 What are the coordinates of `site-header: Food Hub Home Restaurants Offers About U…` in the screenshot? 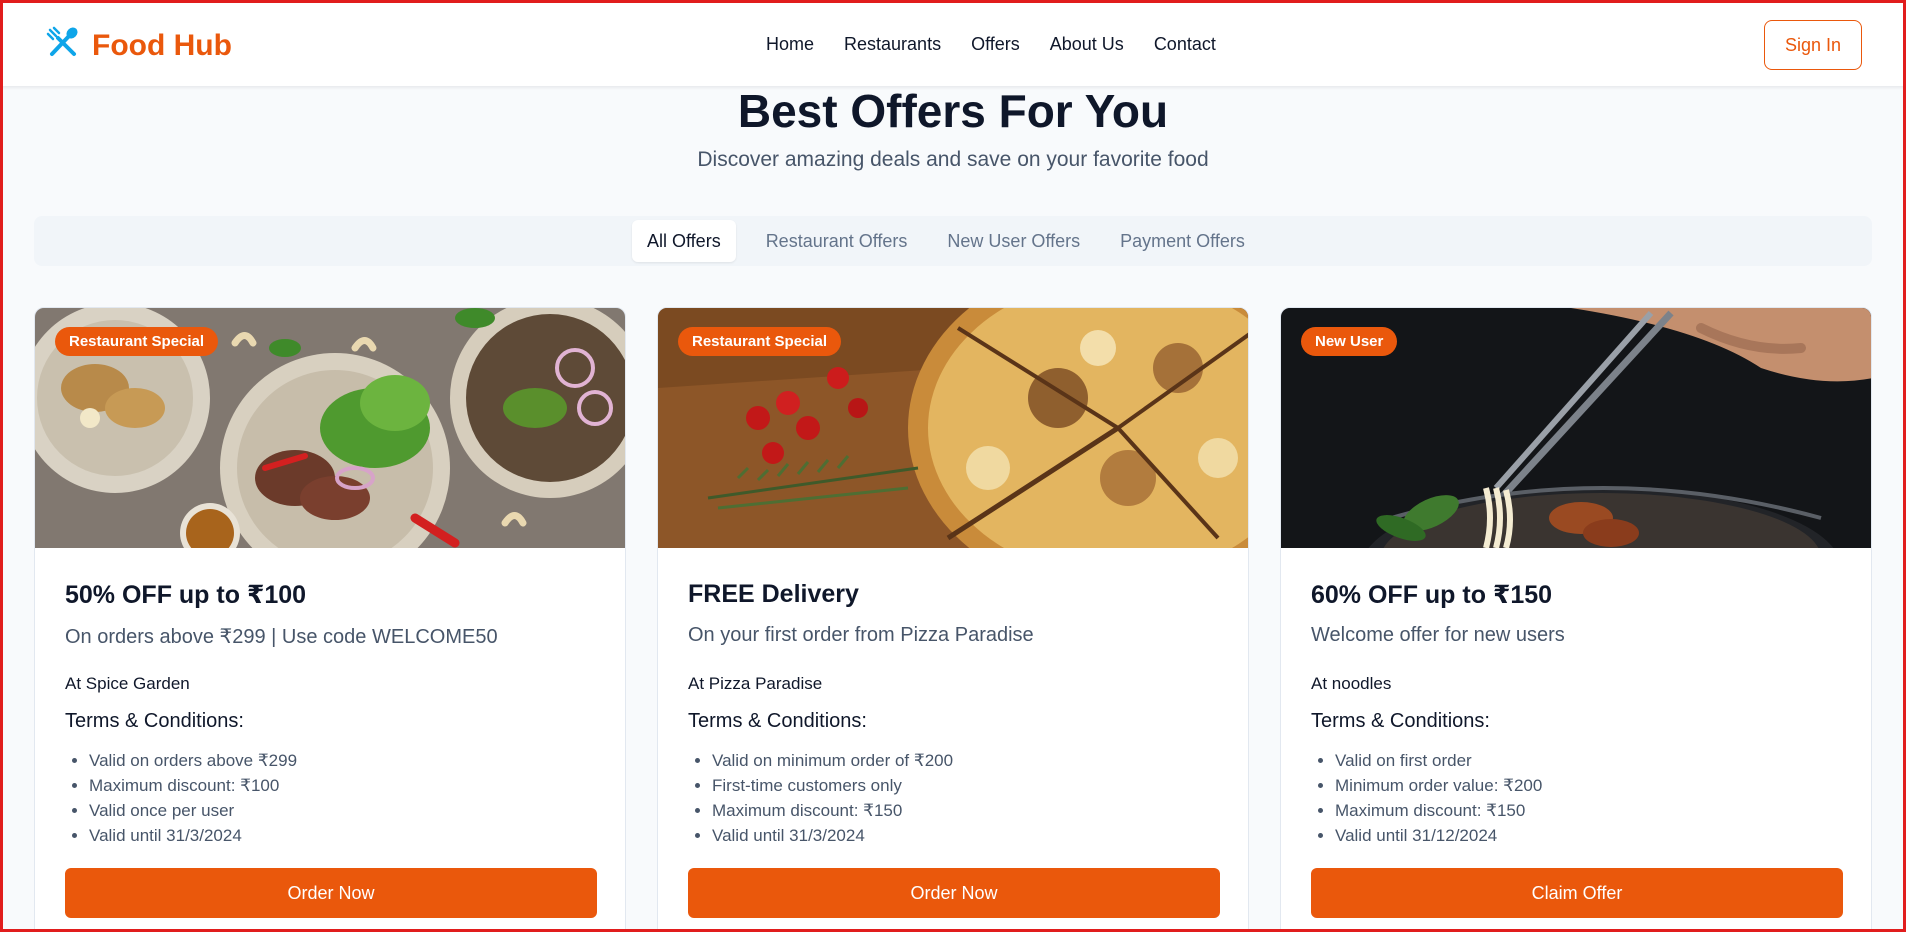 It's located at (953, 43).